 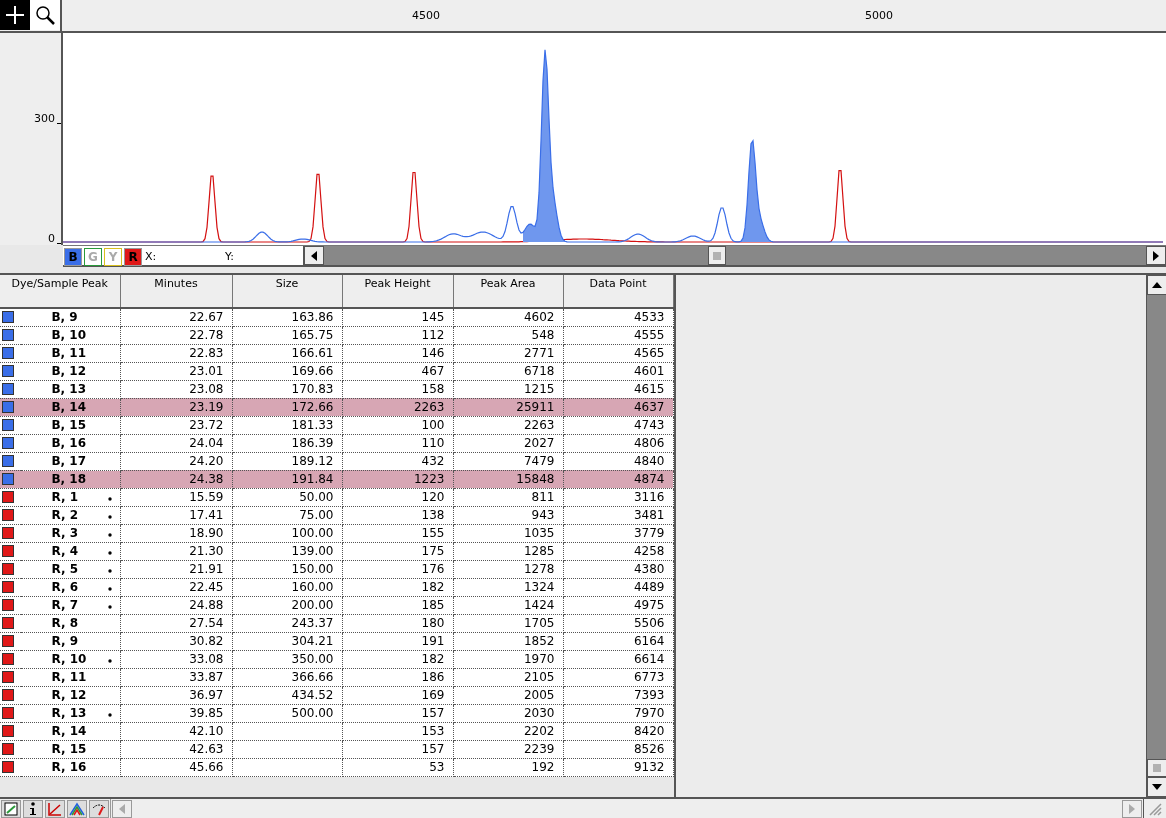 What do you see at coordinates (70, 371) in the screenshot?
I see `peak-cell: B, 12` at bounding box center [70, 371].